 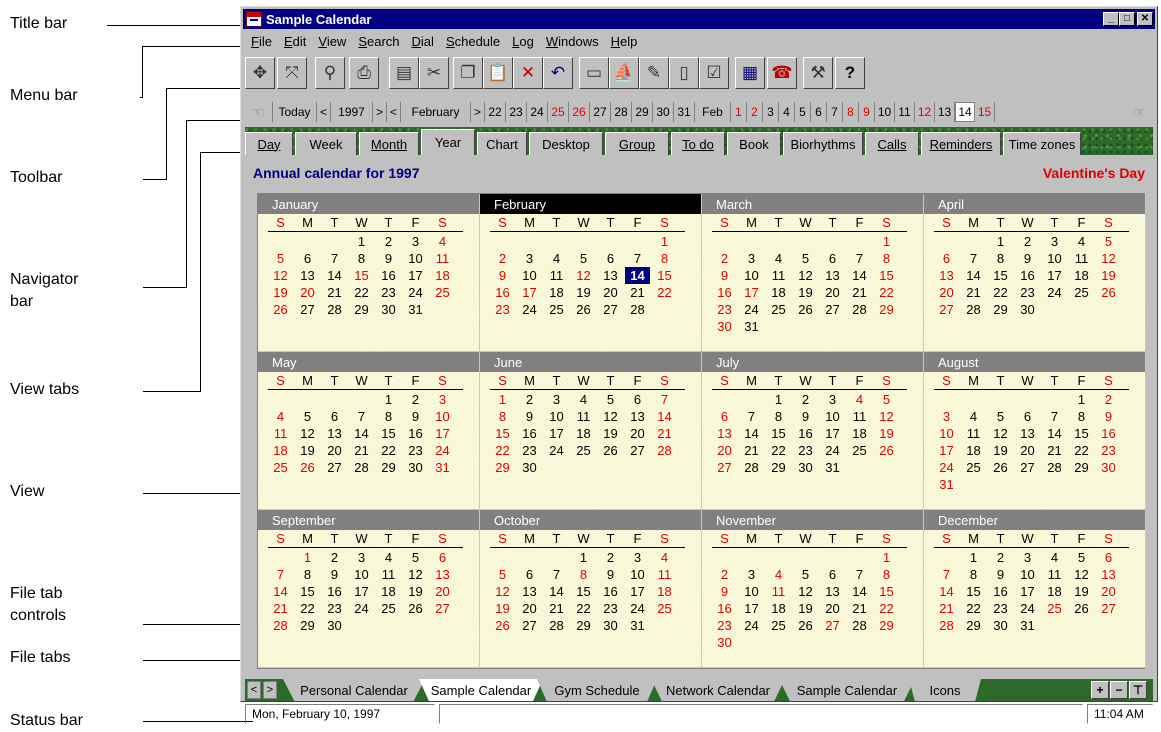 What do you see at coordinates (590, 204) in the screenshot?
I see `month-name: February` at bounding box center [590, 204].